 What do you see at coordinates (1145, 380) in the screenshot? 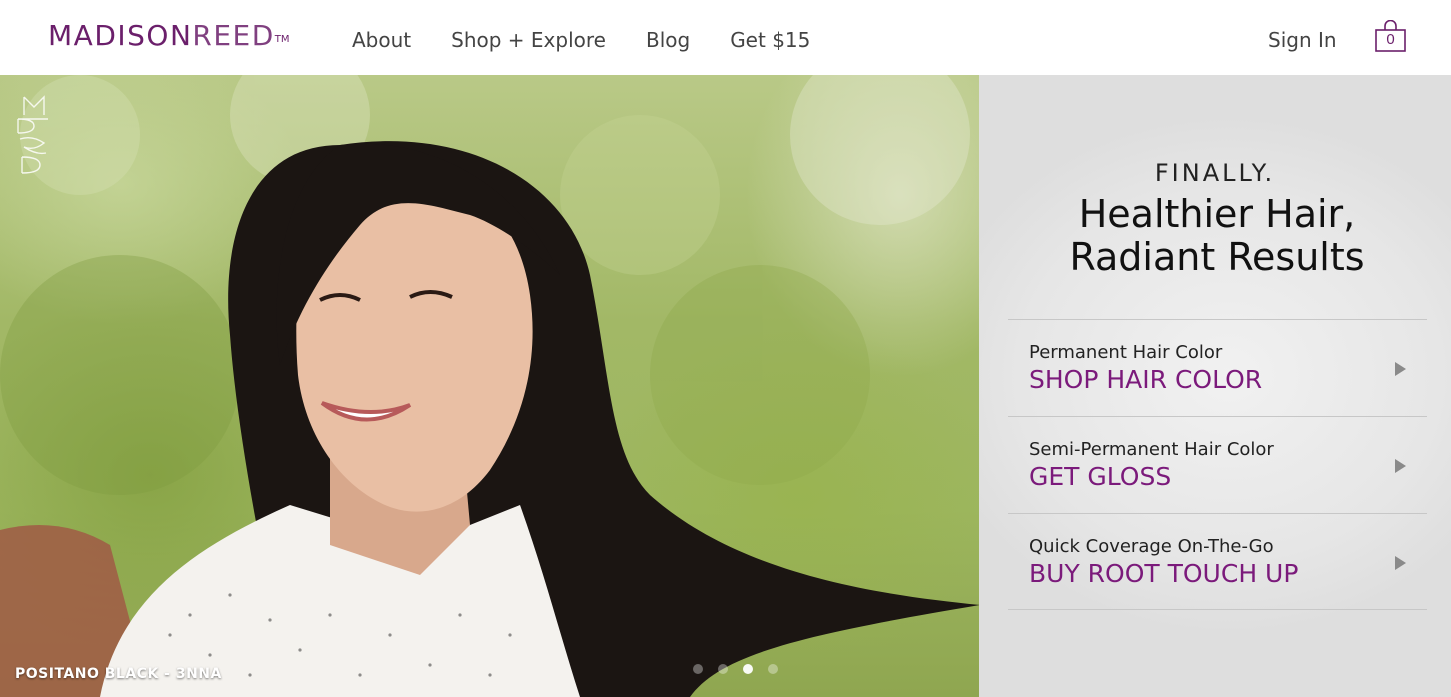
I see `offer-cta-link: SHOP HAIR COLOR` at bounding box center [1145, 380].